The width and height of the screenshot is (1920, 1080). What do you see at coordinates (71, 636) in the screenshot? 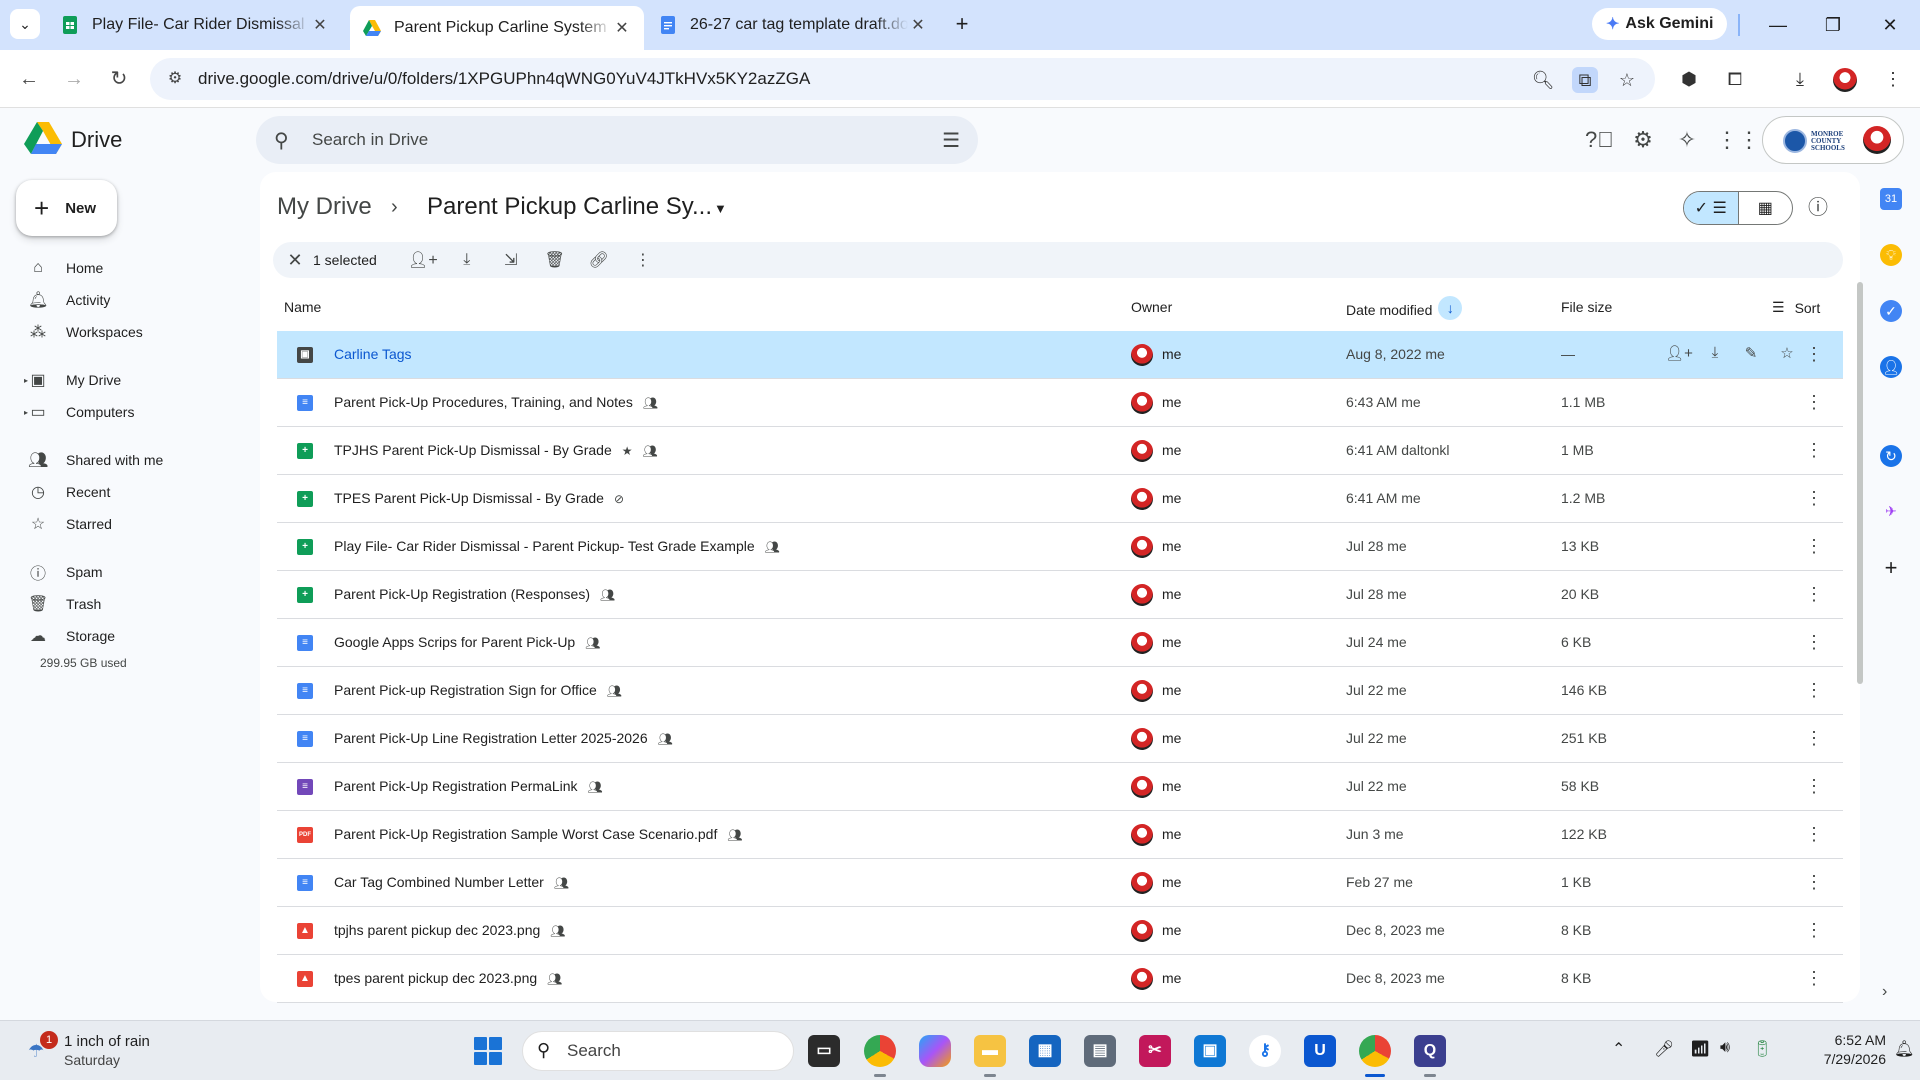
I see `sidebar-item-storage: ☁ Storage` at bounding box center [71, 636].